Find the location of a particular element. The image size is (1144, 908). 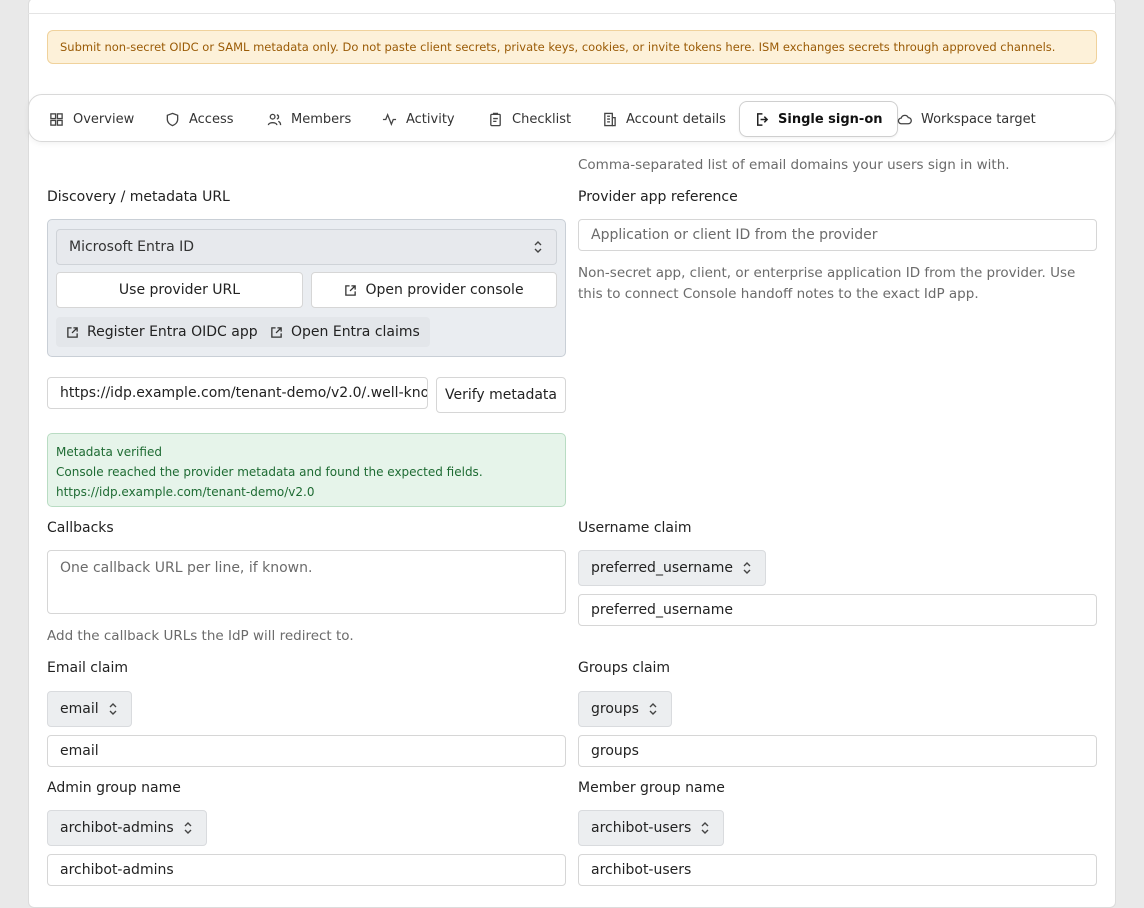

tab-account-details: Account details is located at coordinates (664, 119).